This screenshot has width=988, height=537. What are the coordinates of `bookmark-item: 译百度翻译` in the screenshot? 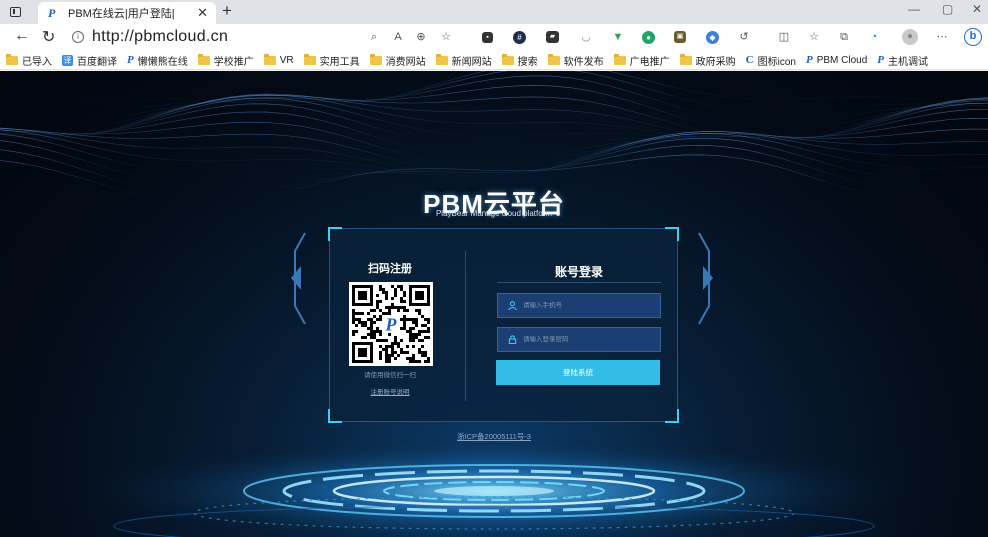 It's located at (89, 60).